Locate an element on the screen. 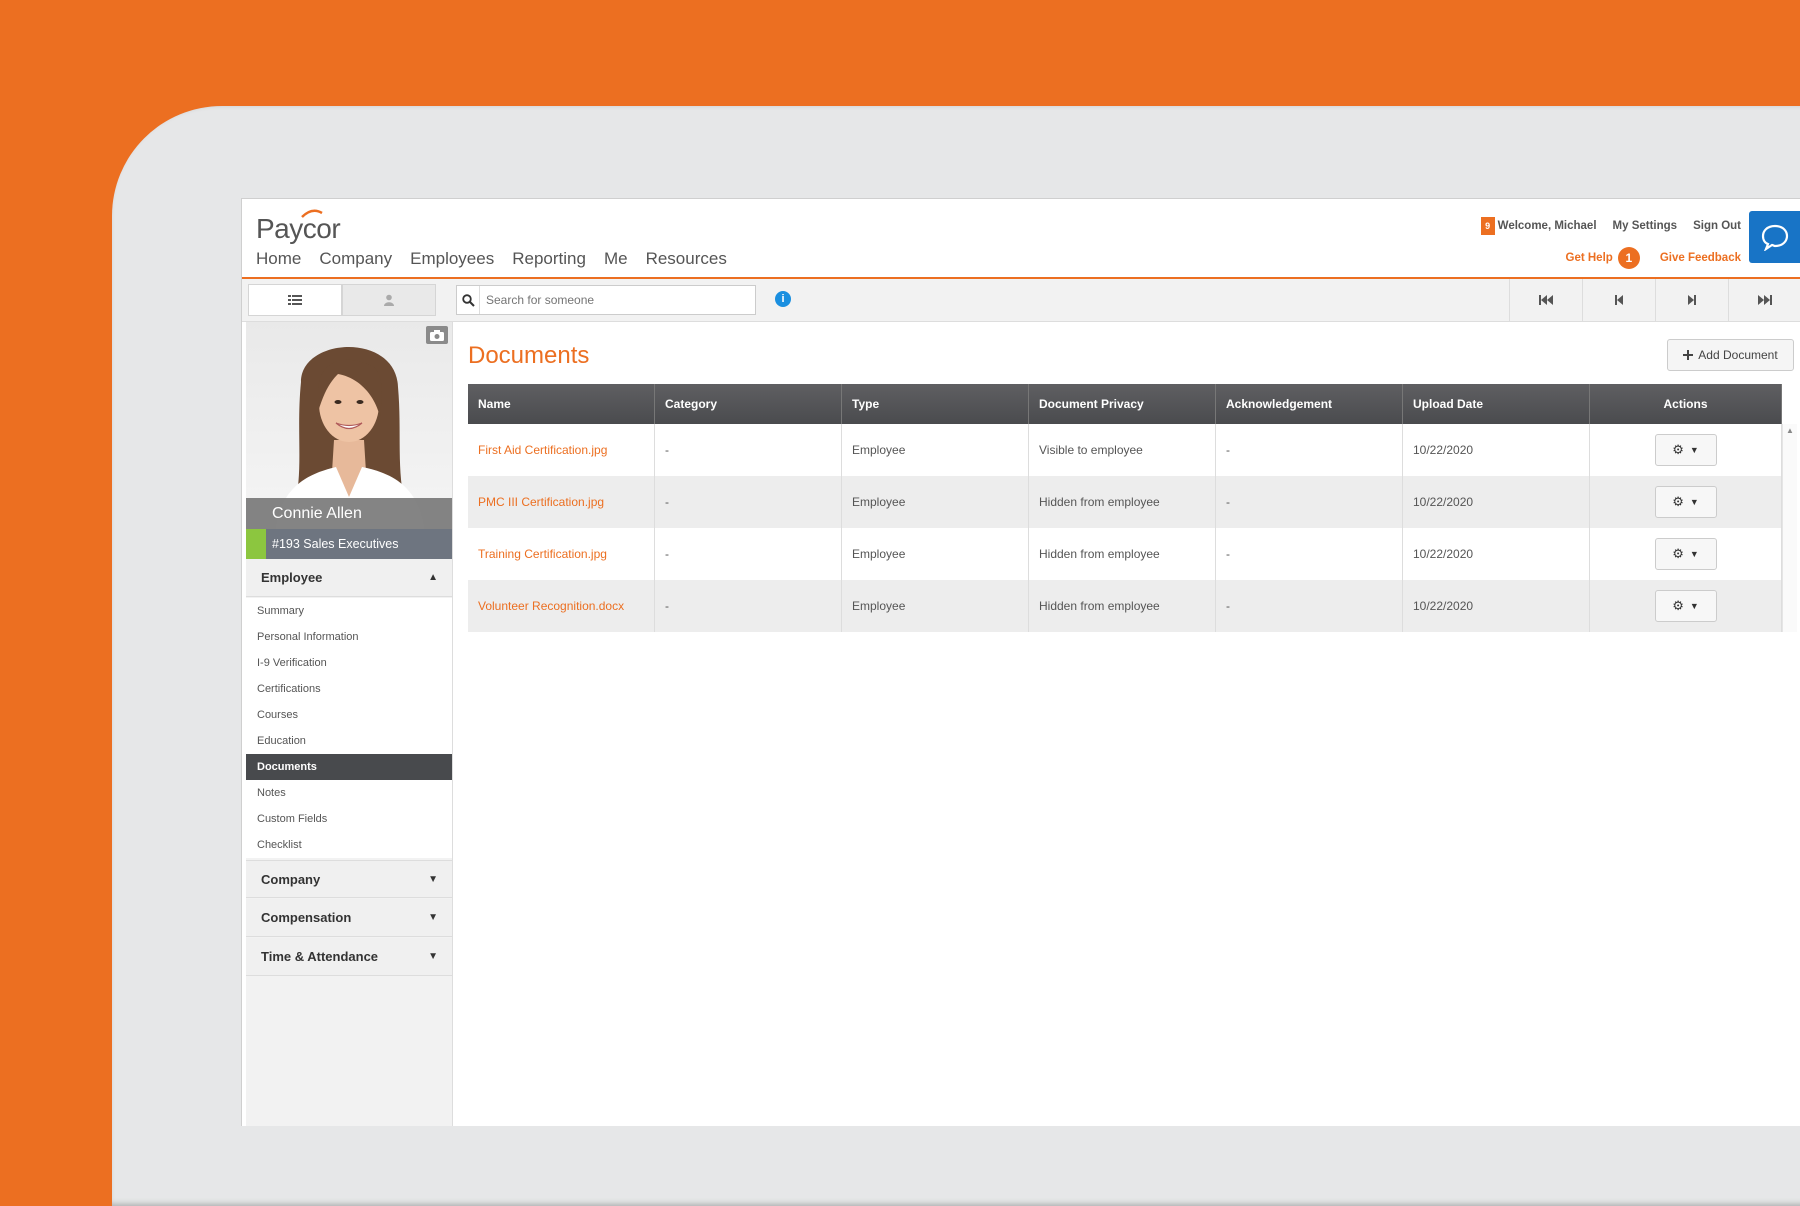  paycor-logo: Paycor is located at coordinates (298, 229).